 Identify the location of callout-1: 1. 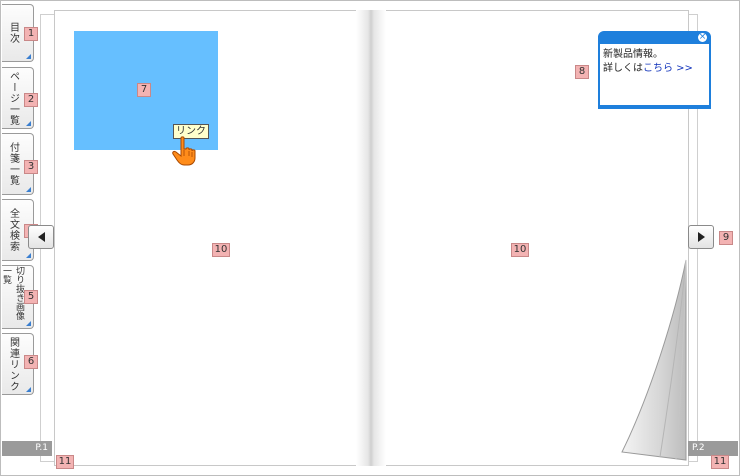
(31, 34).